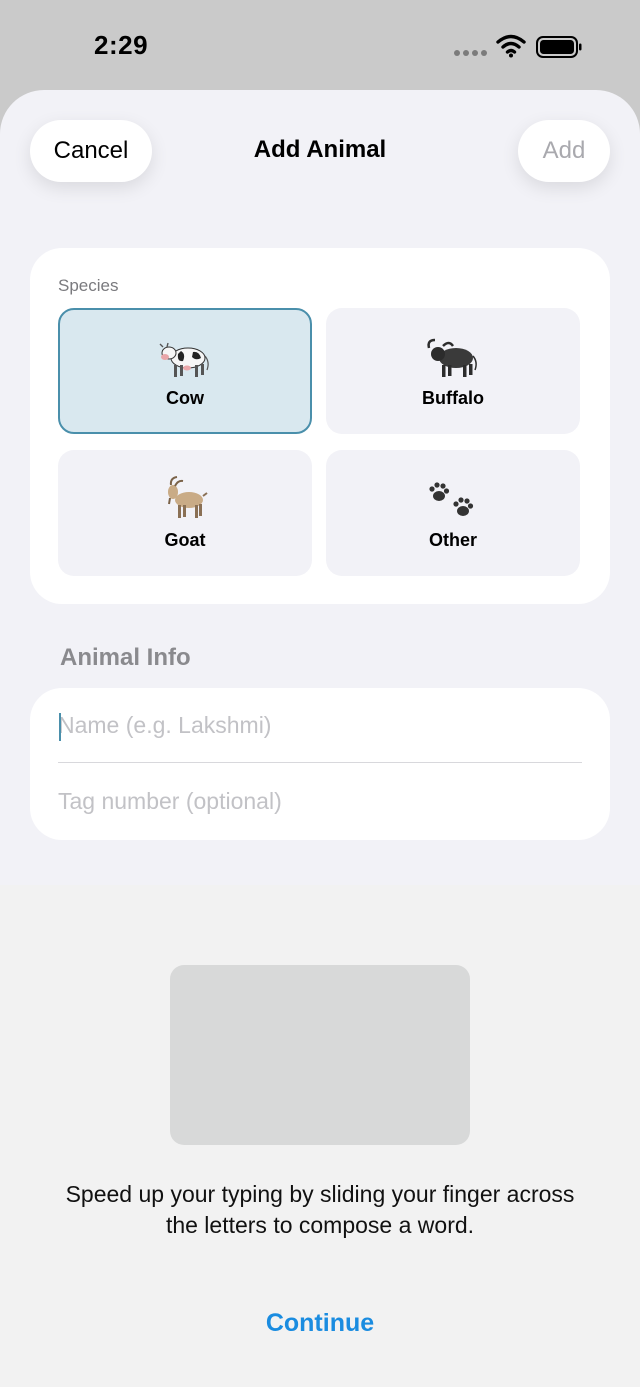 This screenshot has width=640, height=1387. I want to click on animal-info-header: Animal Info, so click(125, 657).